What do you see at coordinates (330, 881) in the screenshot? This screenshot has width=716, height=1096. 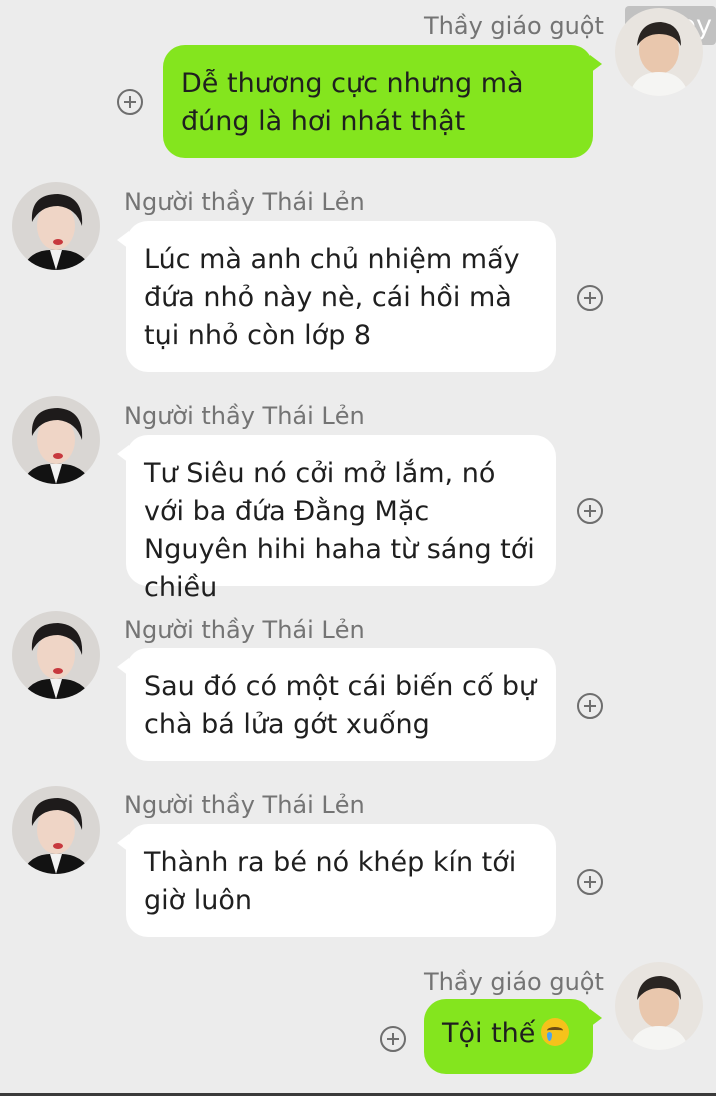 I see `message-text: Thành ra bé nó khép kín tới giờ luôn` at bounding box center [330, 881].